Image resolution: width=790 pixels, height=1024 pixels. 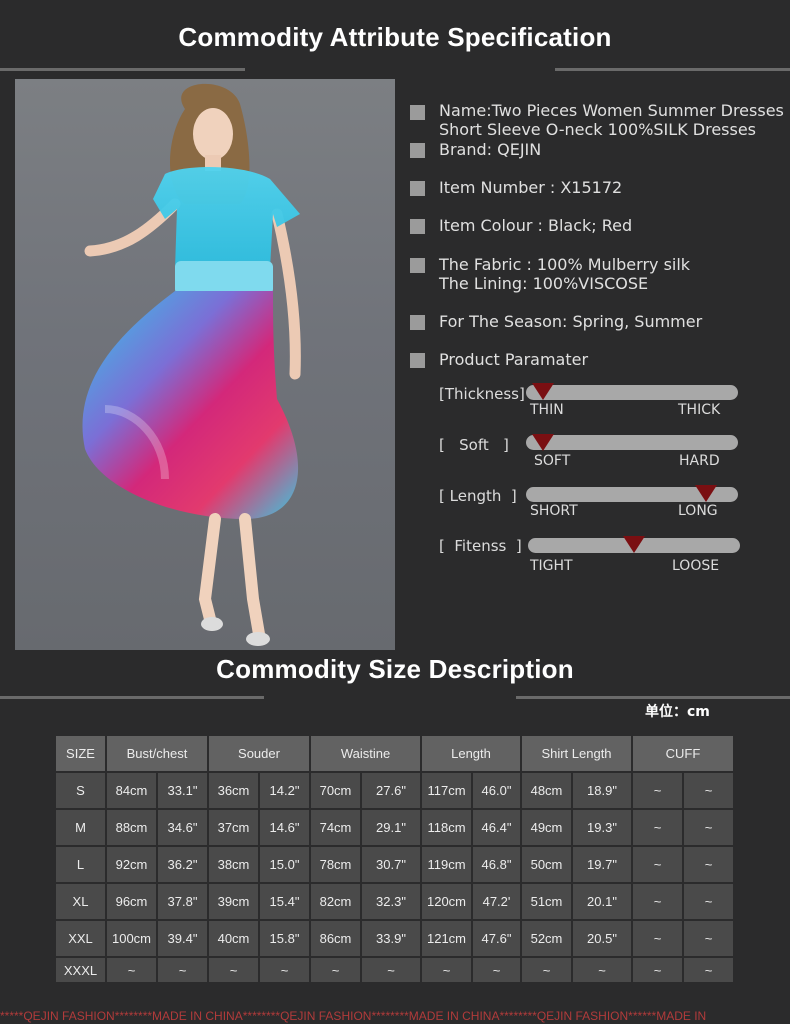 What do you see at coordinates (233, 864) in the screenshot?
I see `size-value-cell: 38cm` at bounding box center [233, 864].